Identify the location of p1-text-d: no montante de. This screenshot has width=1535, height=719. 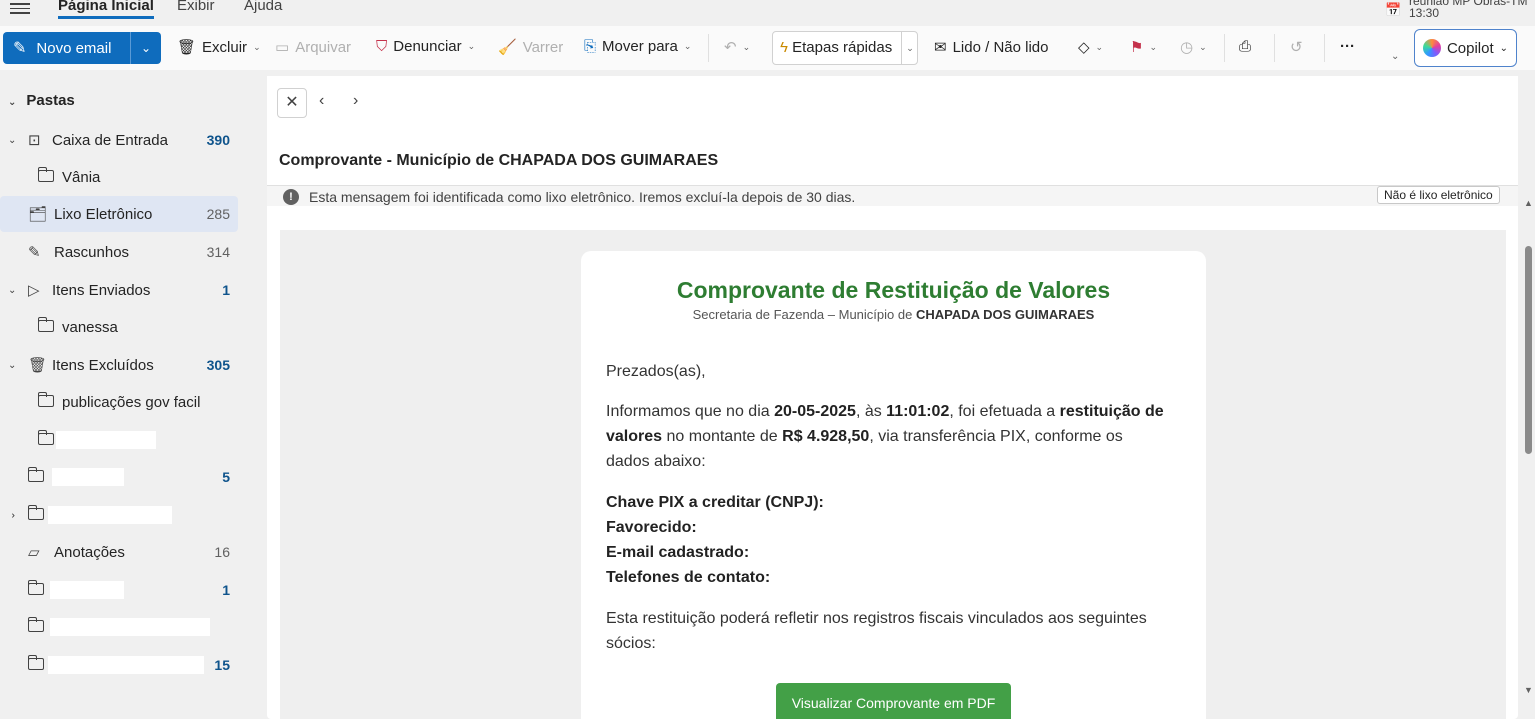
(722, 436).